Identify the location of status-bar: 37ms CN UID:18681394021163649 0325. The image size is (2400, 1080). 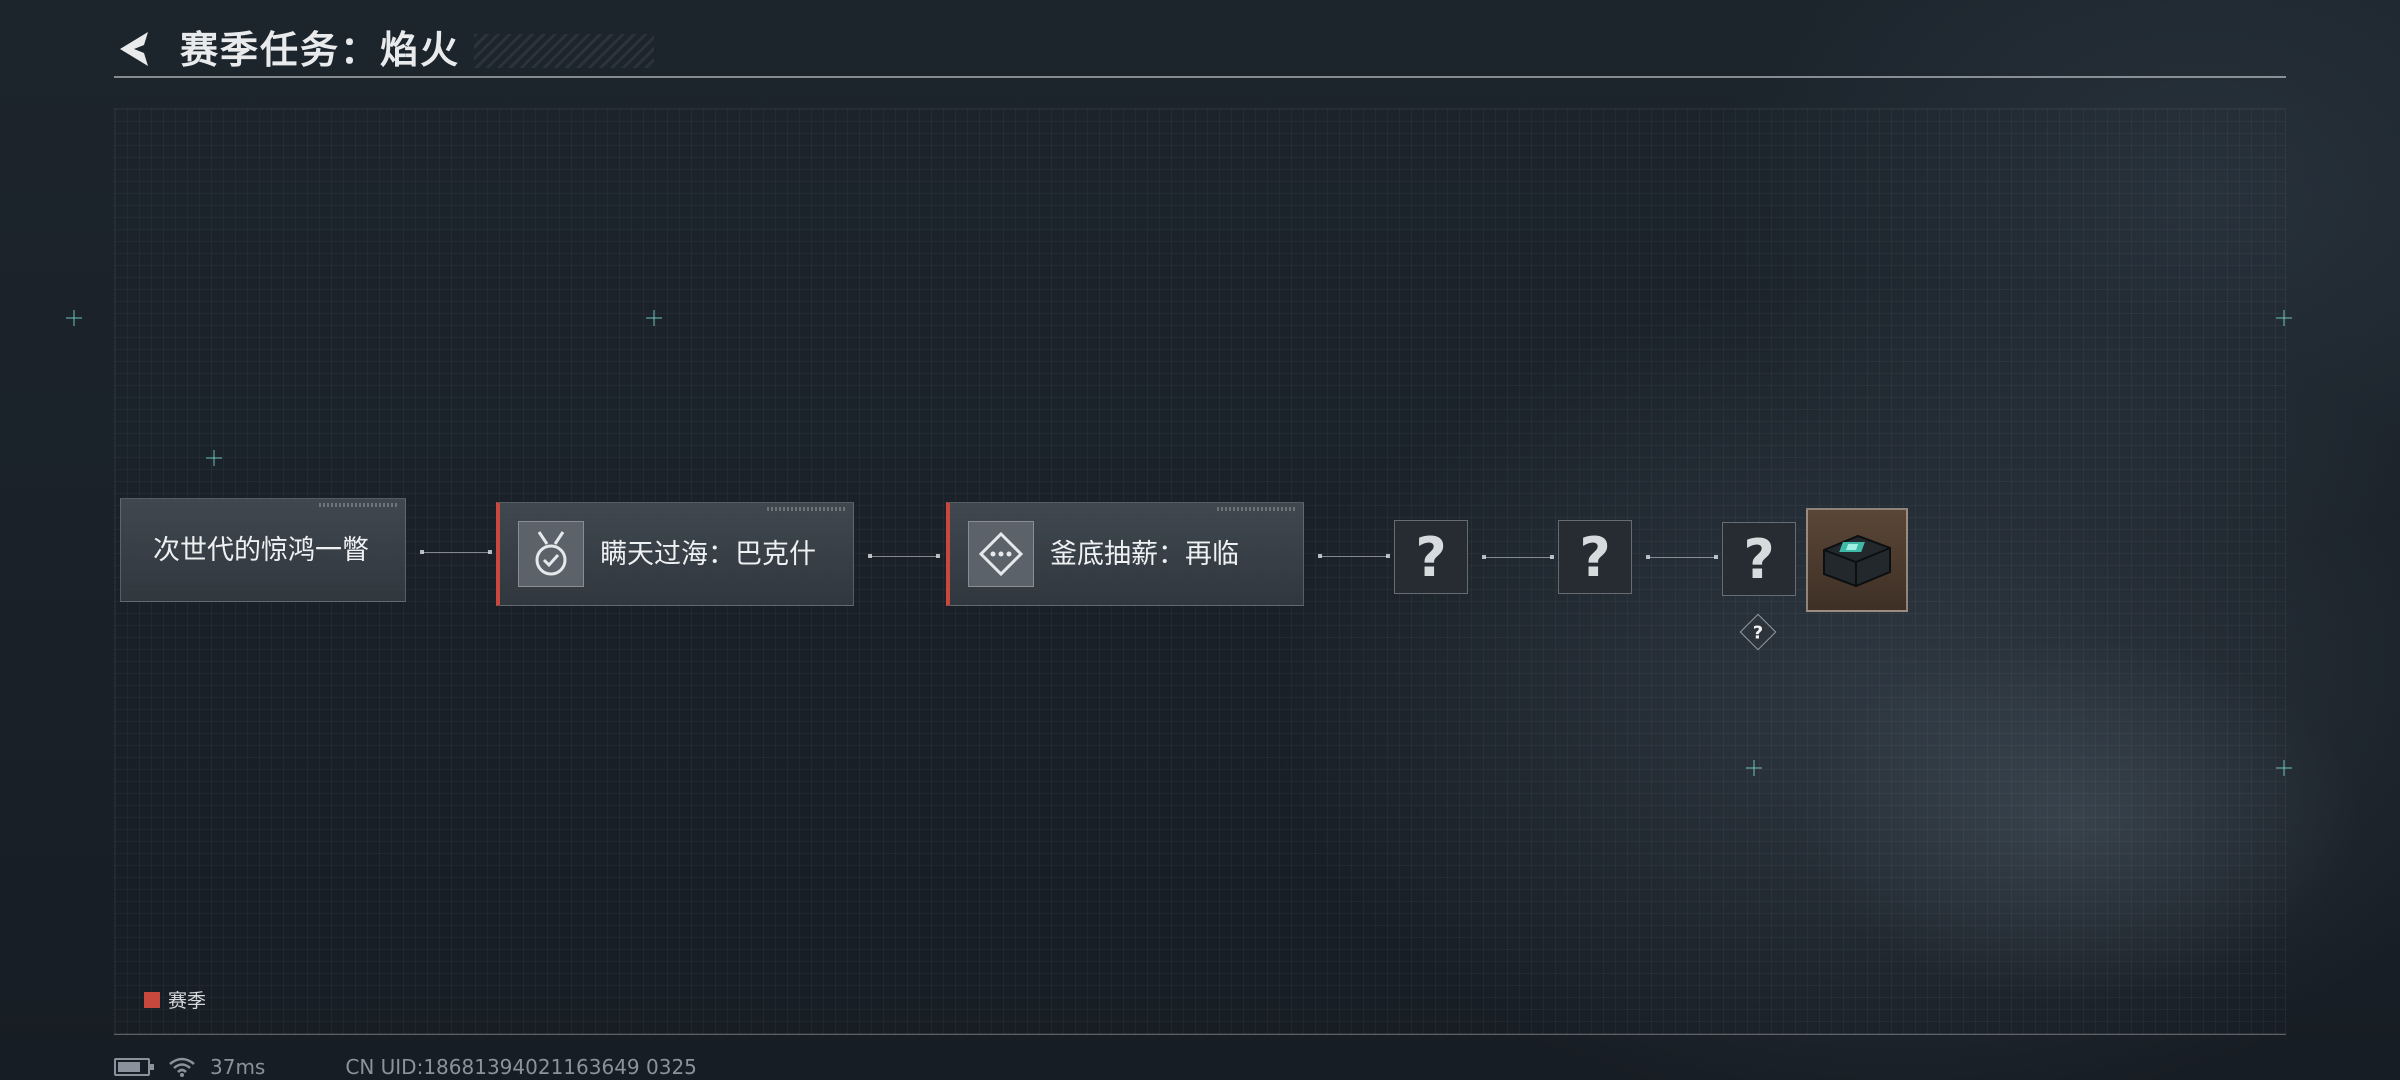
(405, 1067).